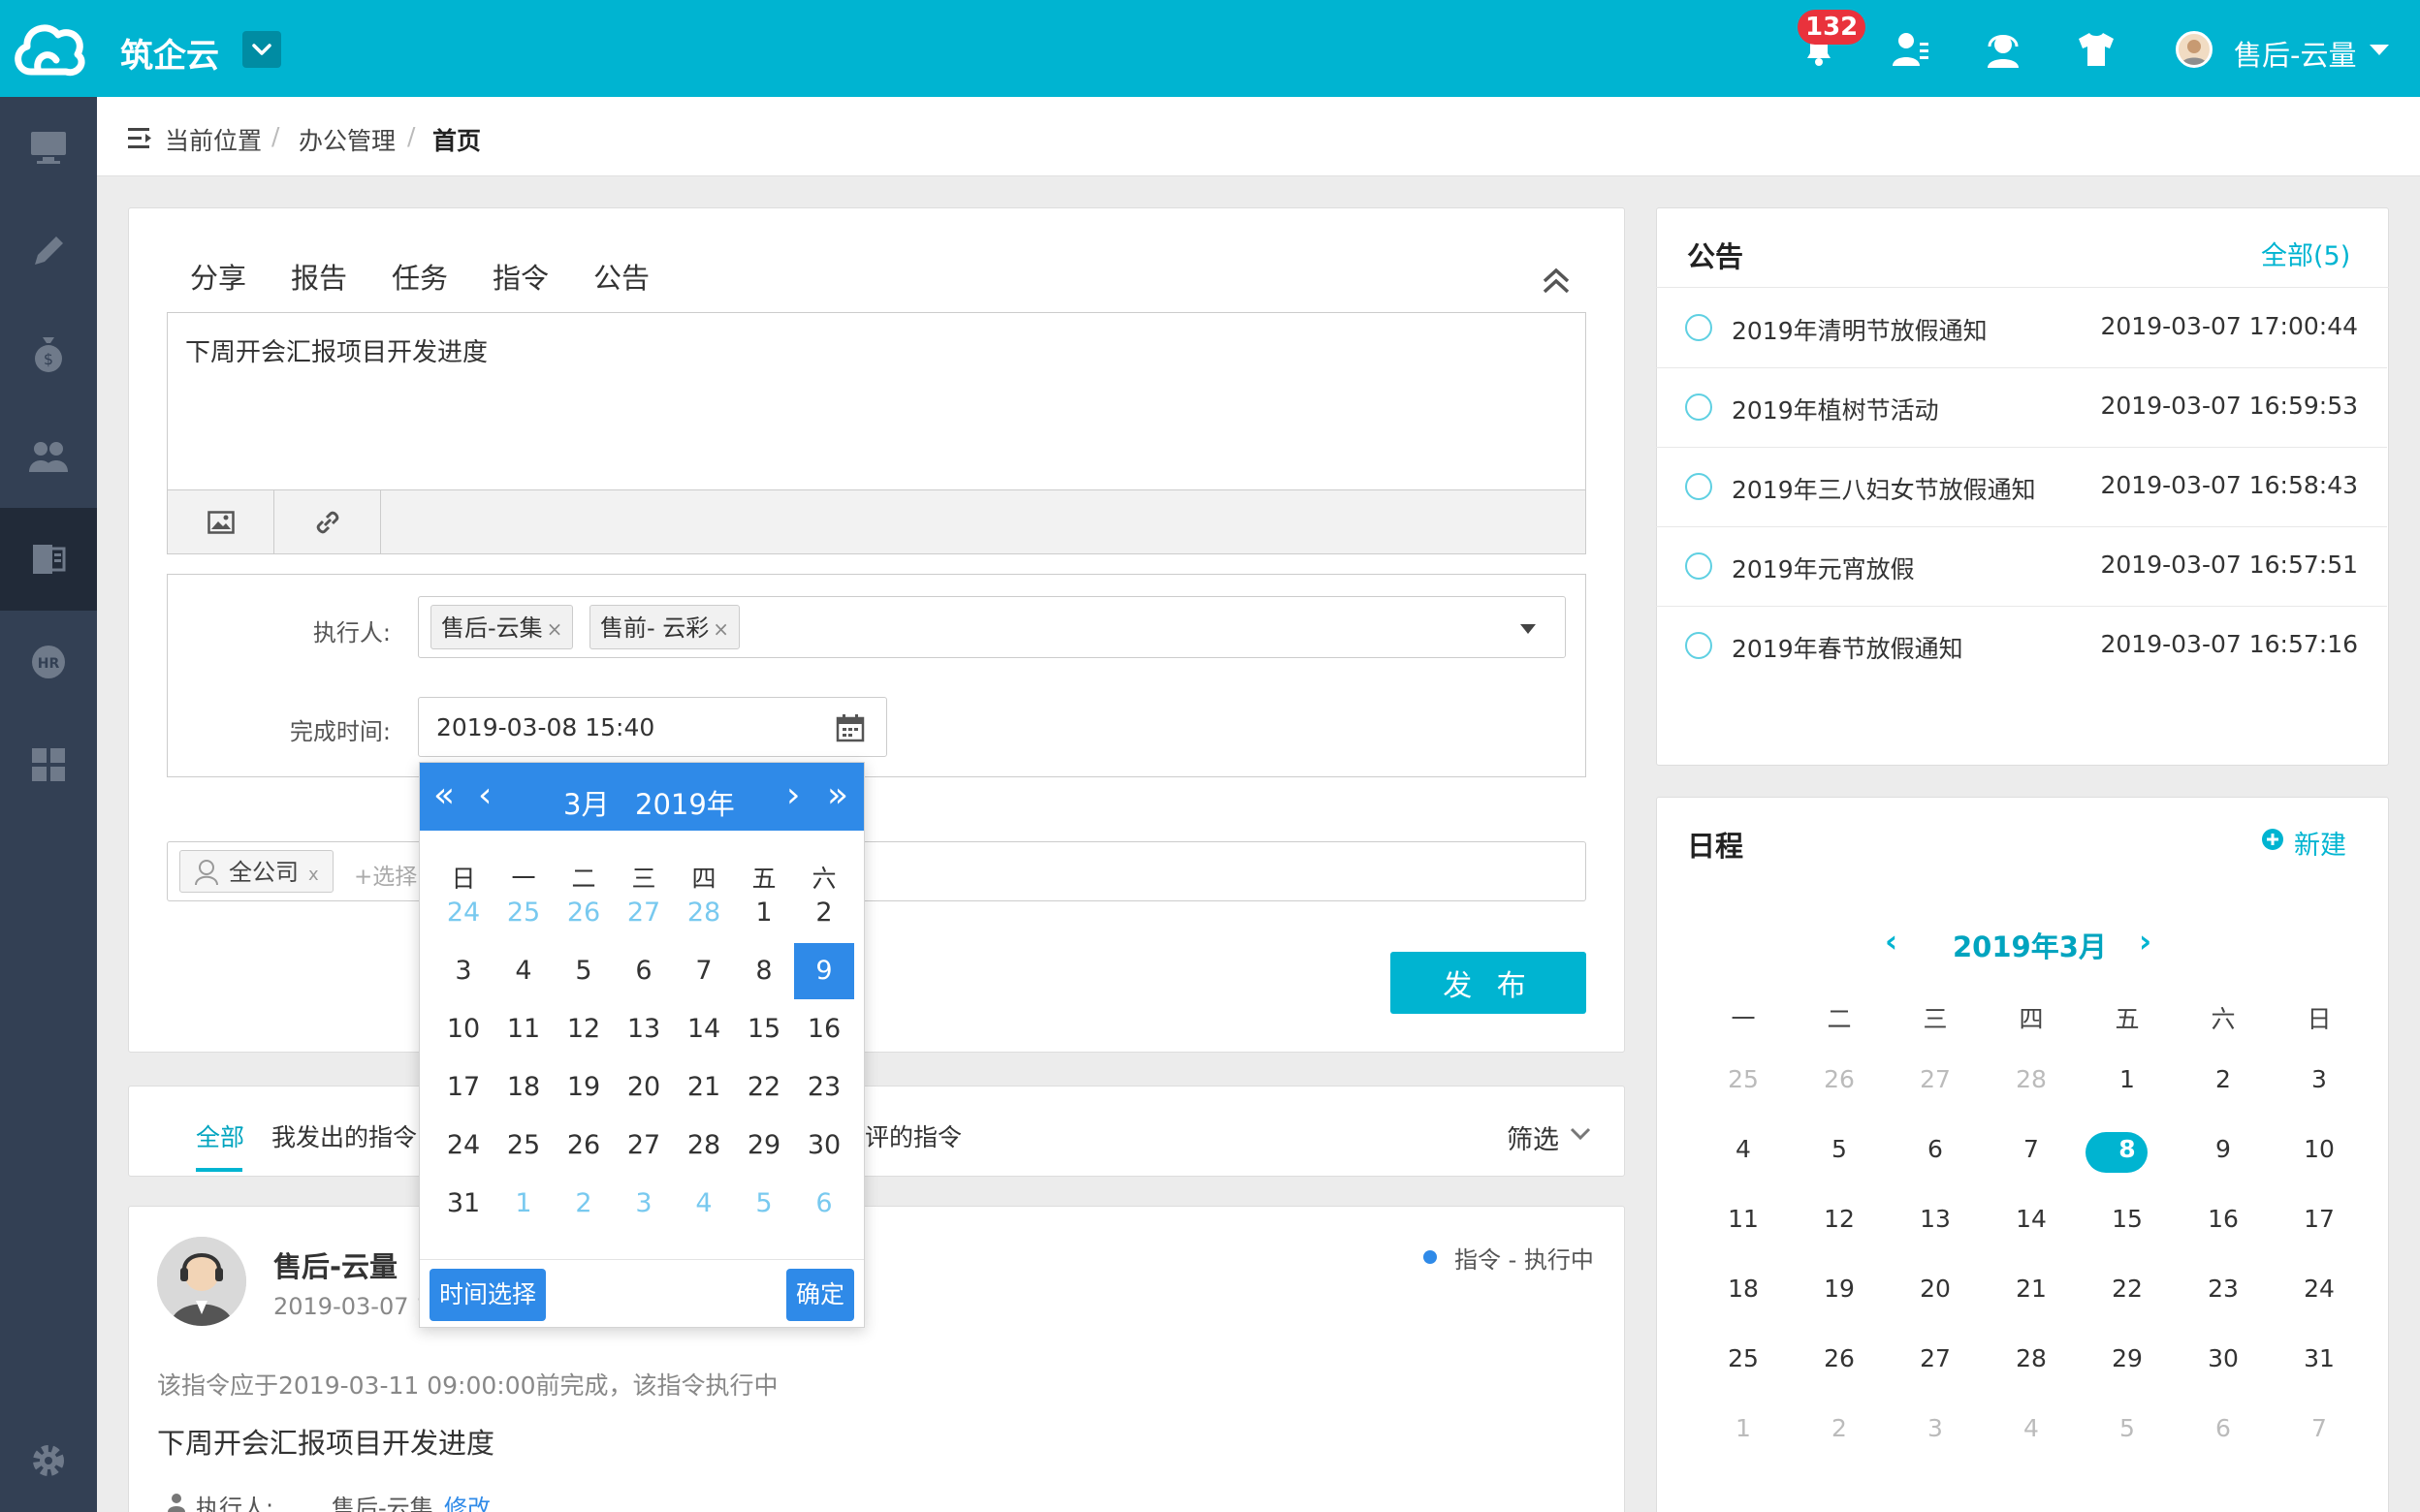 The width and height of the screenshot is (2420, 1512). Describe the element at coordinates (992, 627) in the screenshot. I see `executor-select: 售后-云集 × 售前- 云彩 ×` at that location.